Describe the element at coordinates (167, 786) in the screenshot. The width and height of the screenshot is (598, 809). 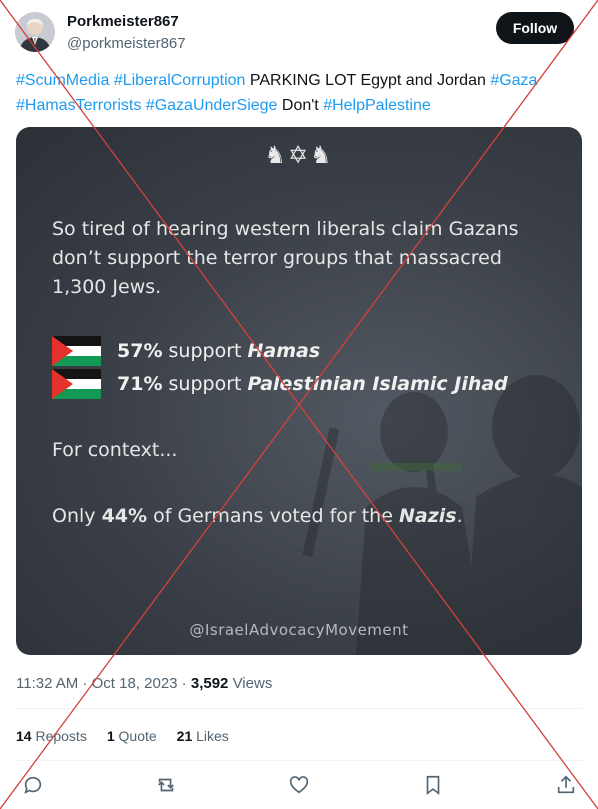
I see `repost-icon` at that location.